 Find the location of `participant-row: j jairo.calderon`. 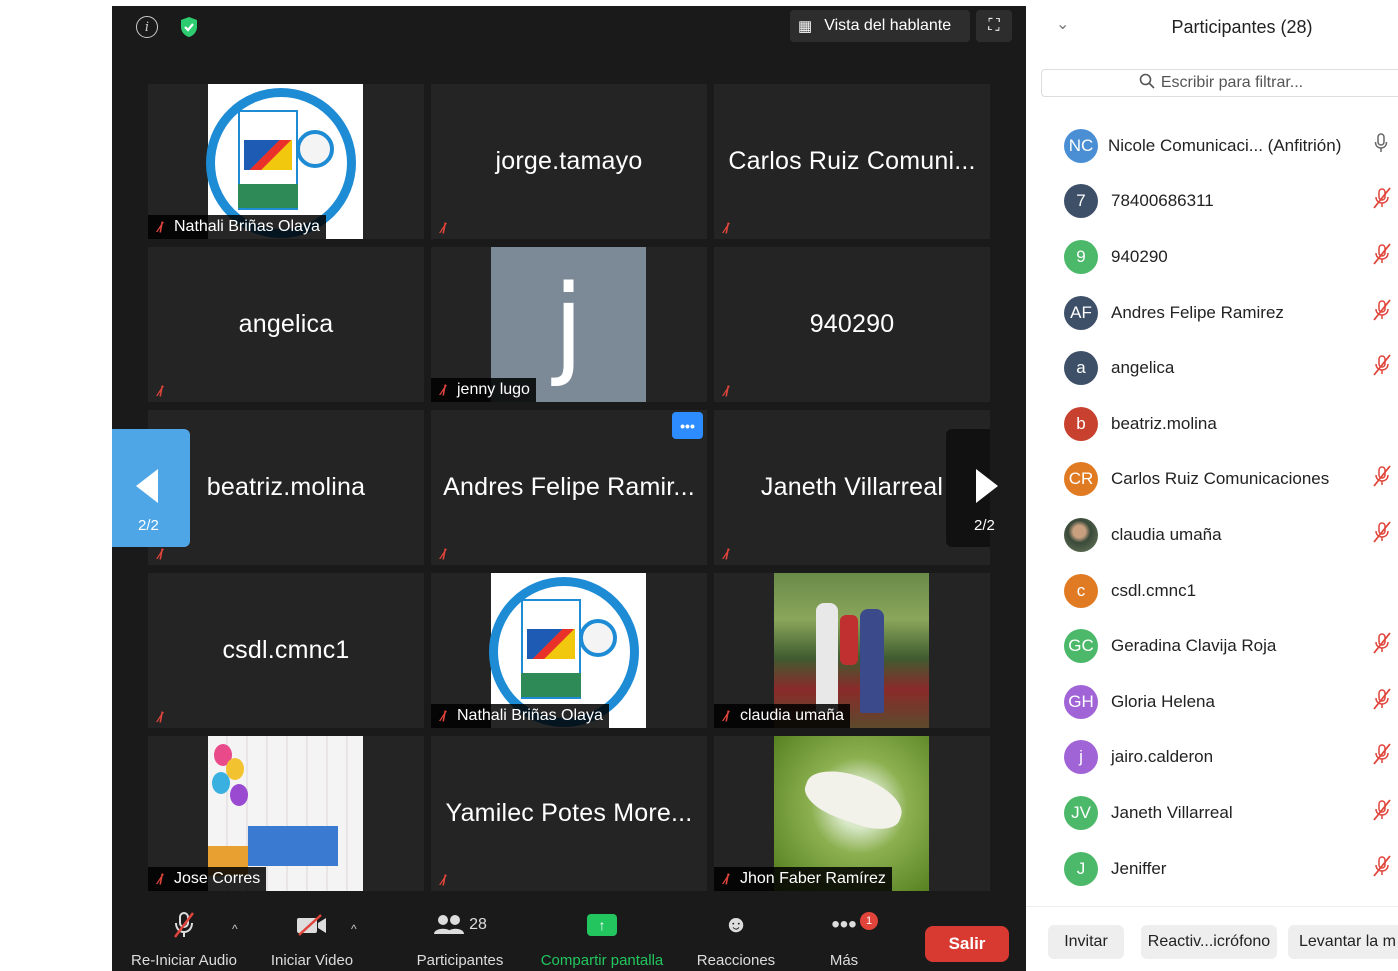

participant-row: j jairo.calderon is located at coordinates (1212, 758).